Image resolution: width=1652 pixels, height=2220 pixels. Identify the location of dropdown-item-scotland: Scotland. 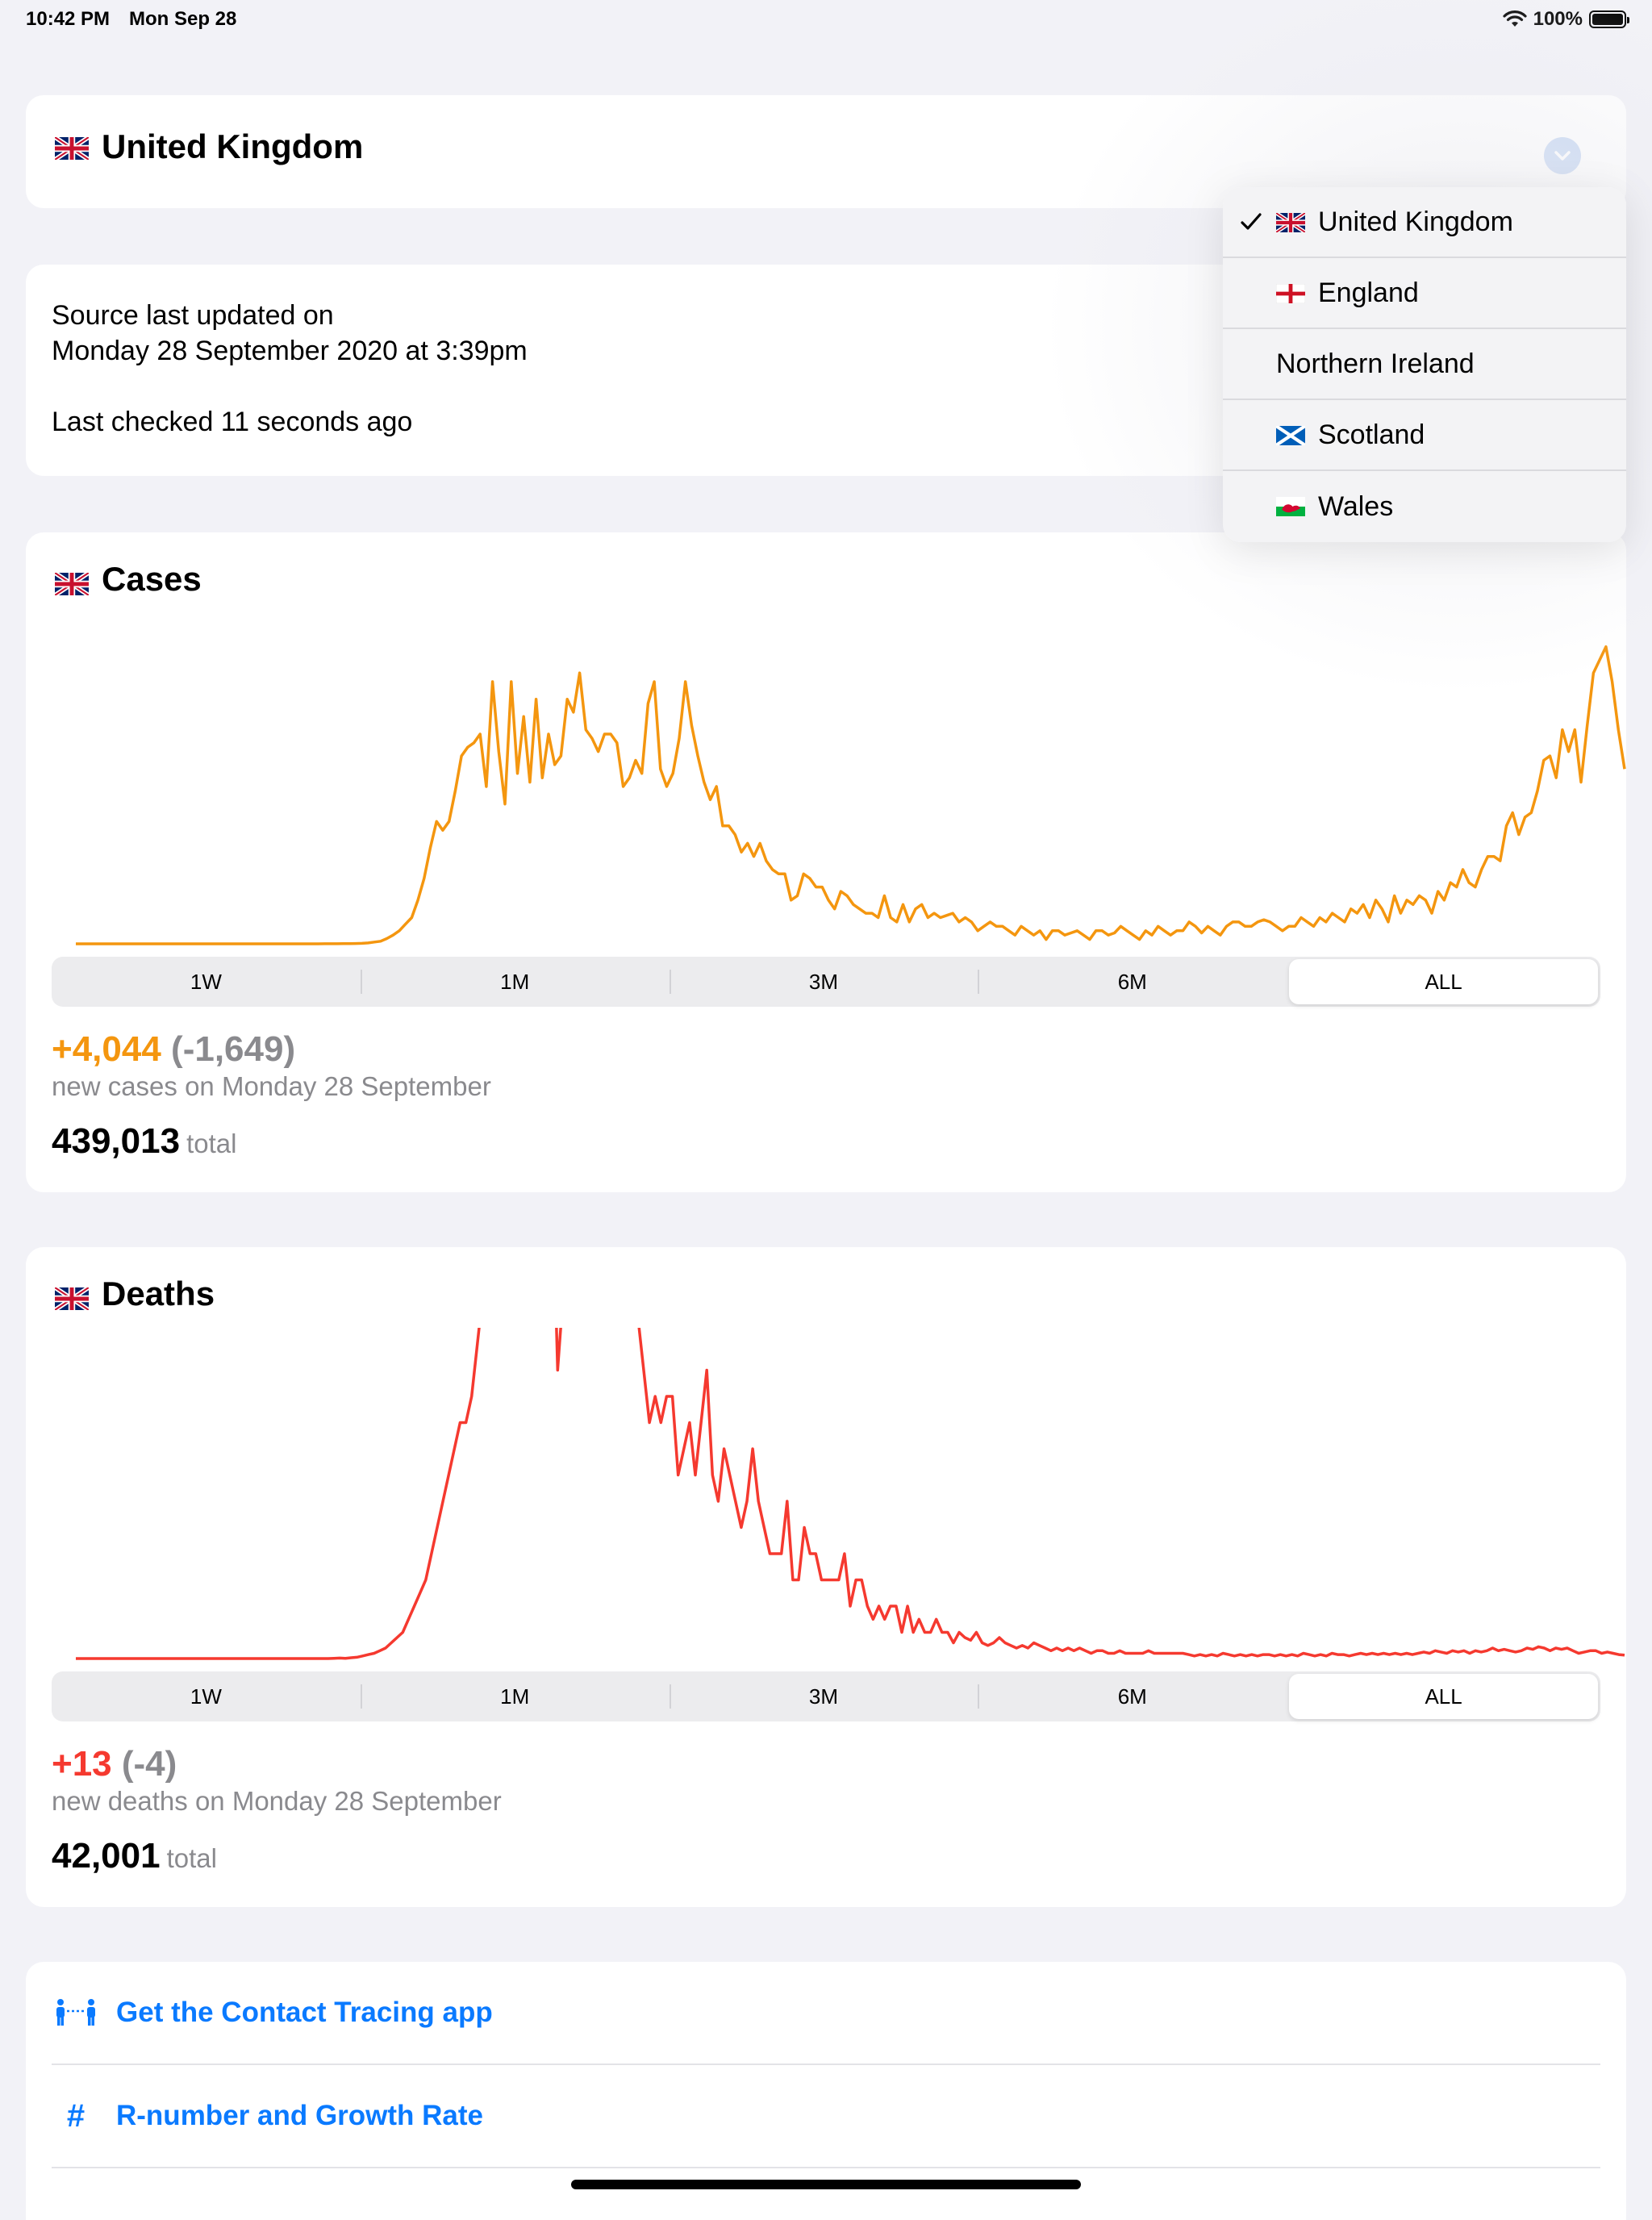
(1424, 435).